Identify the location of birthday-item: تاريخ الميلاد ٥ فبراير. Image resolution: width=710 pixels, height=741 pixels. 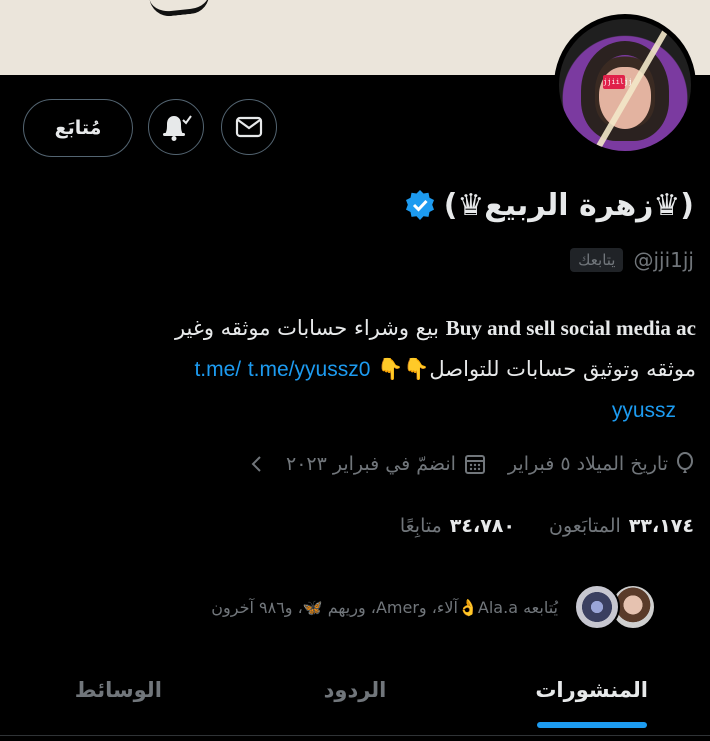
(601, 464).